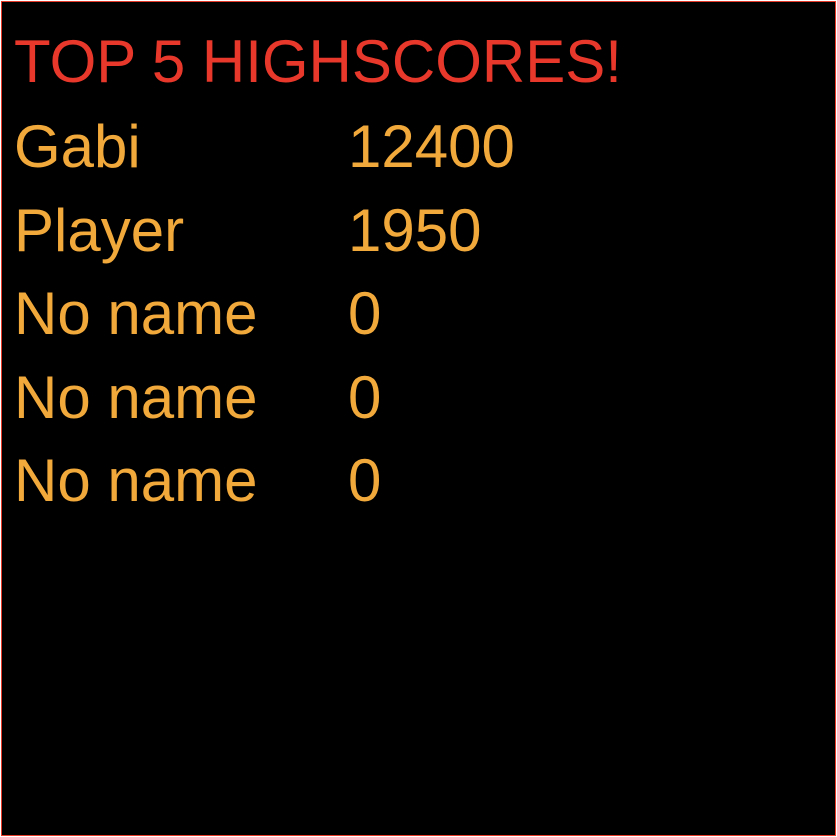  I want to click on highscore-row: Gabi 12400, so click(414, 154).